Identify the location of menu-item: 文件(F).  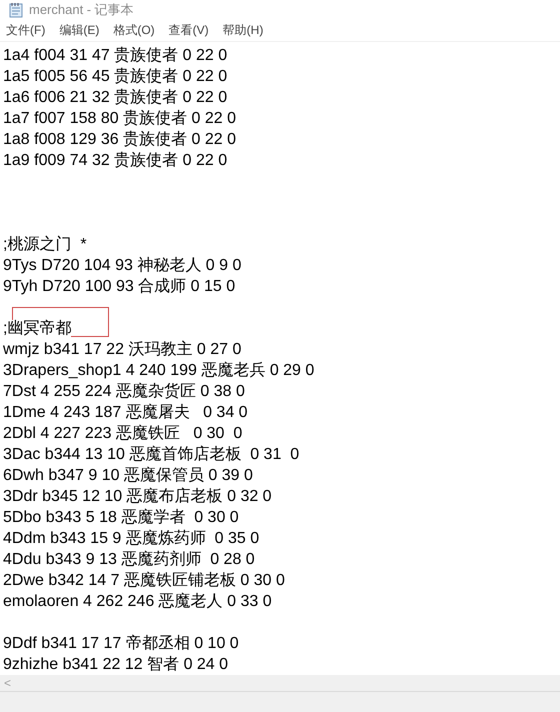
(33, 31).